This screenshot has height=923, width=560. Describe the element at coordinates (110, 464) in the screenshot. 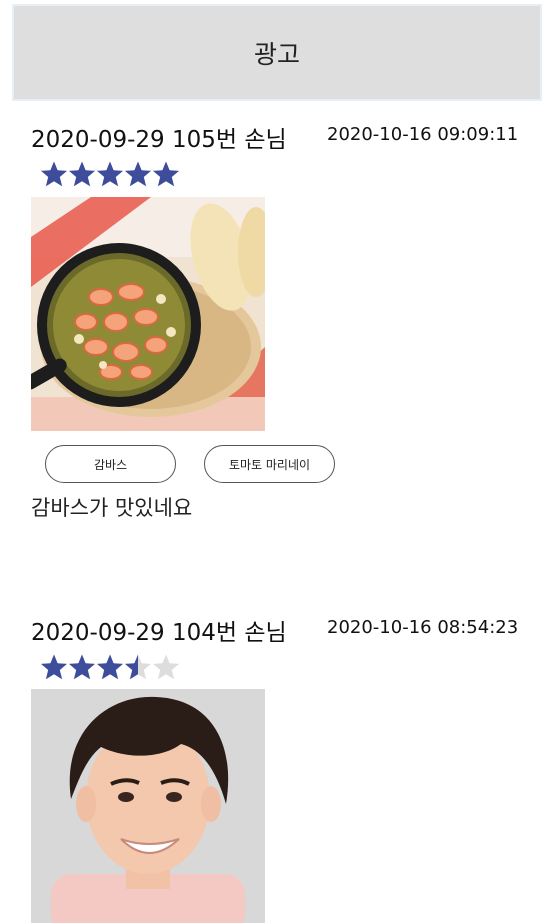

I see `menu-tag: 감바스` at that location.